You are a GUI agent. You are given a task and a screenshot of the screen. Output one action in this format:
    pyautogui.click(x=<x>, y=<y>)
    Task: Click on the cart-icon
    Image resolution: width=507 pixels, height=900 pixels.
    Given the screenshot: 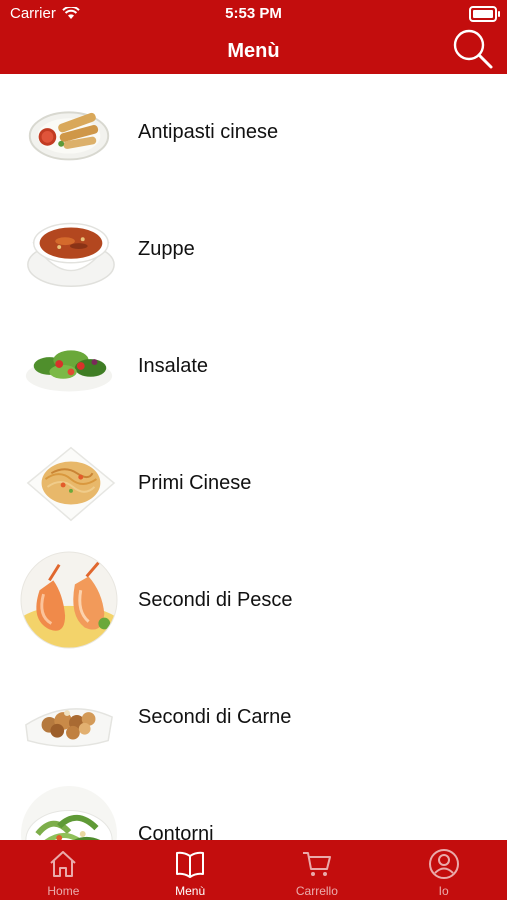 What is the action you would take?
    pyautogui.click(x=316, y=864)
    